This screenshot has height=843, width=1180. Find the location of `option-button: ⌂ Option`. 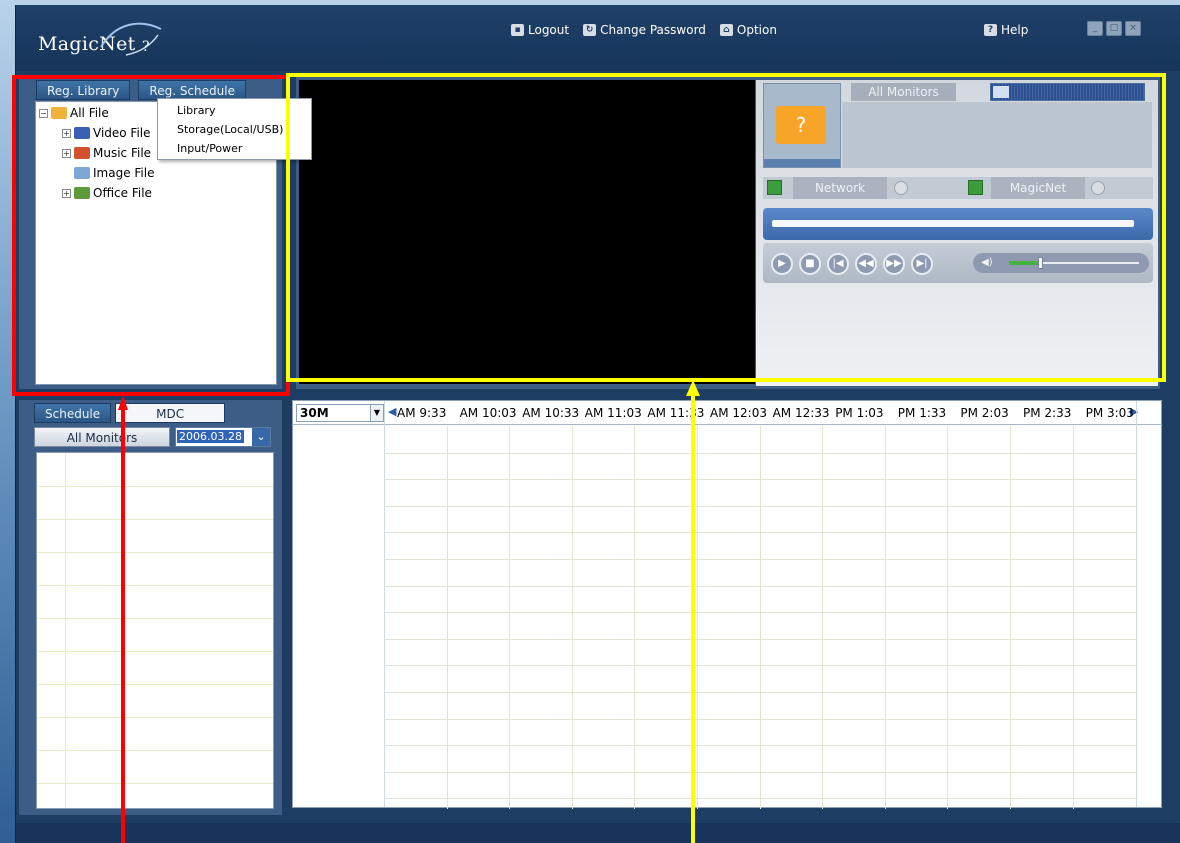

option-button: ⌂ Option is located at coordinates (748, 30).